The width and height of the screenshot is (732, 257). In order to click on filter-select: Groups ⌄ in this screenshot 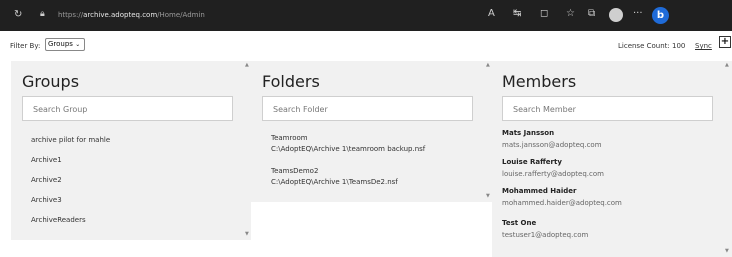, I will do `click(65, 44)`.